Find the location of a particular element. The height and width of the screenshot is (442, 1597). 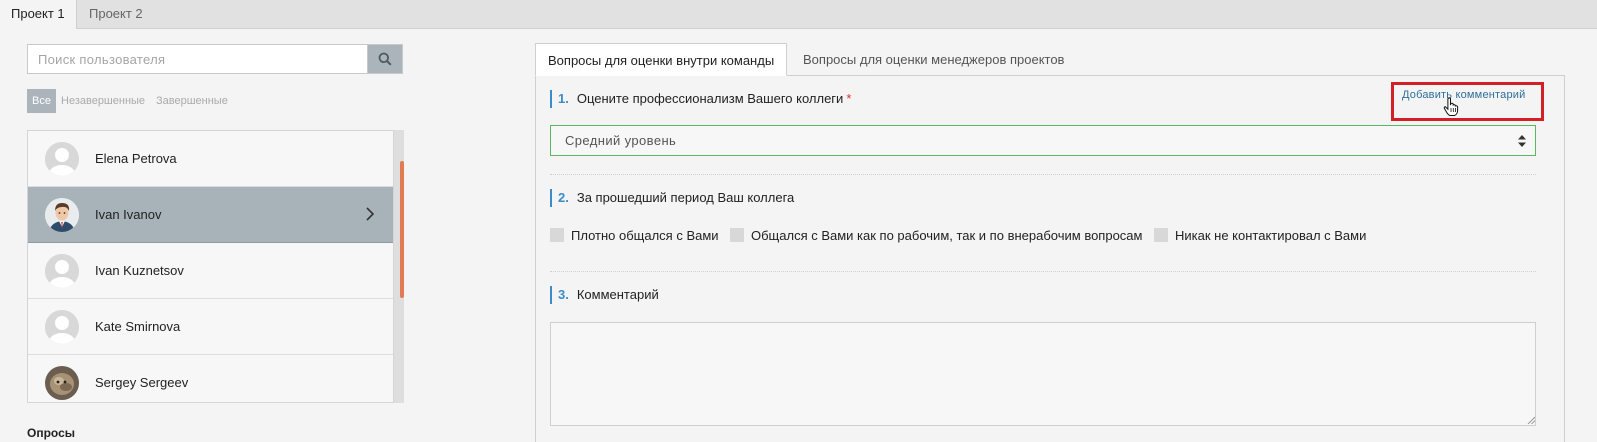

select-arrows-icon is located at coordinates (1522, 141).